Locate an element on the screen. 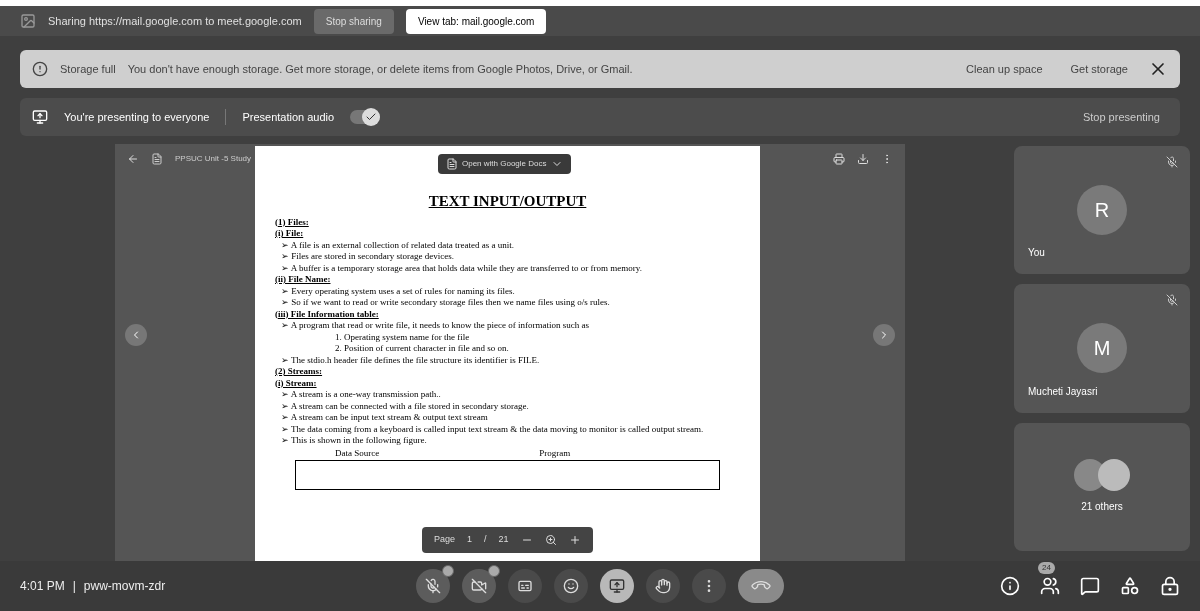 Image resolution: width=1200 pixels, height=611 pixels. zoom-in-icon is located at coordinates (574, 540).